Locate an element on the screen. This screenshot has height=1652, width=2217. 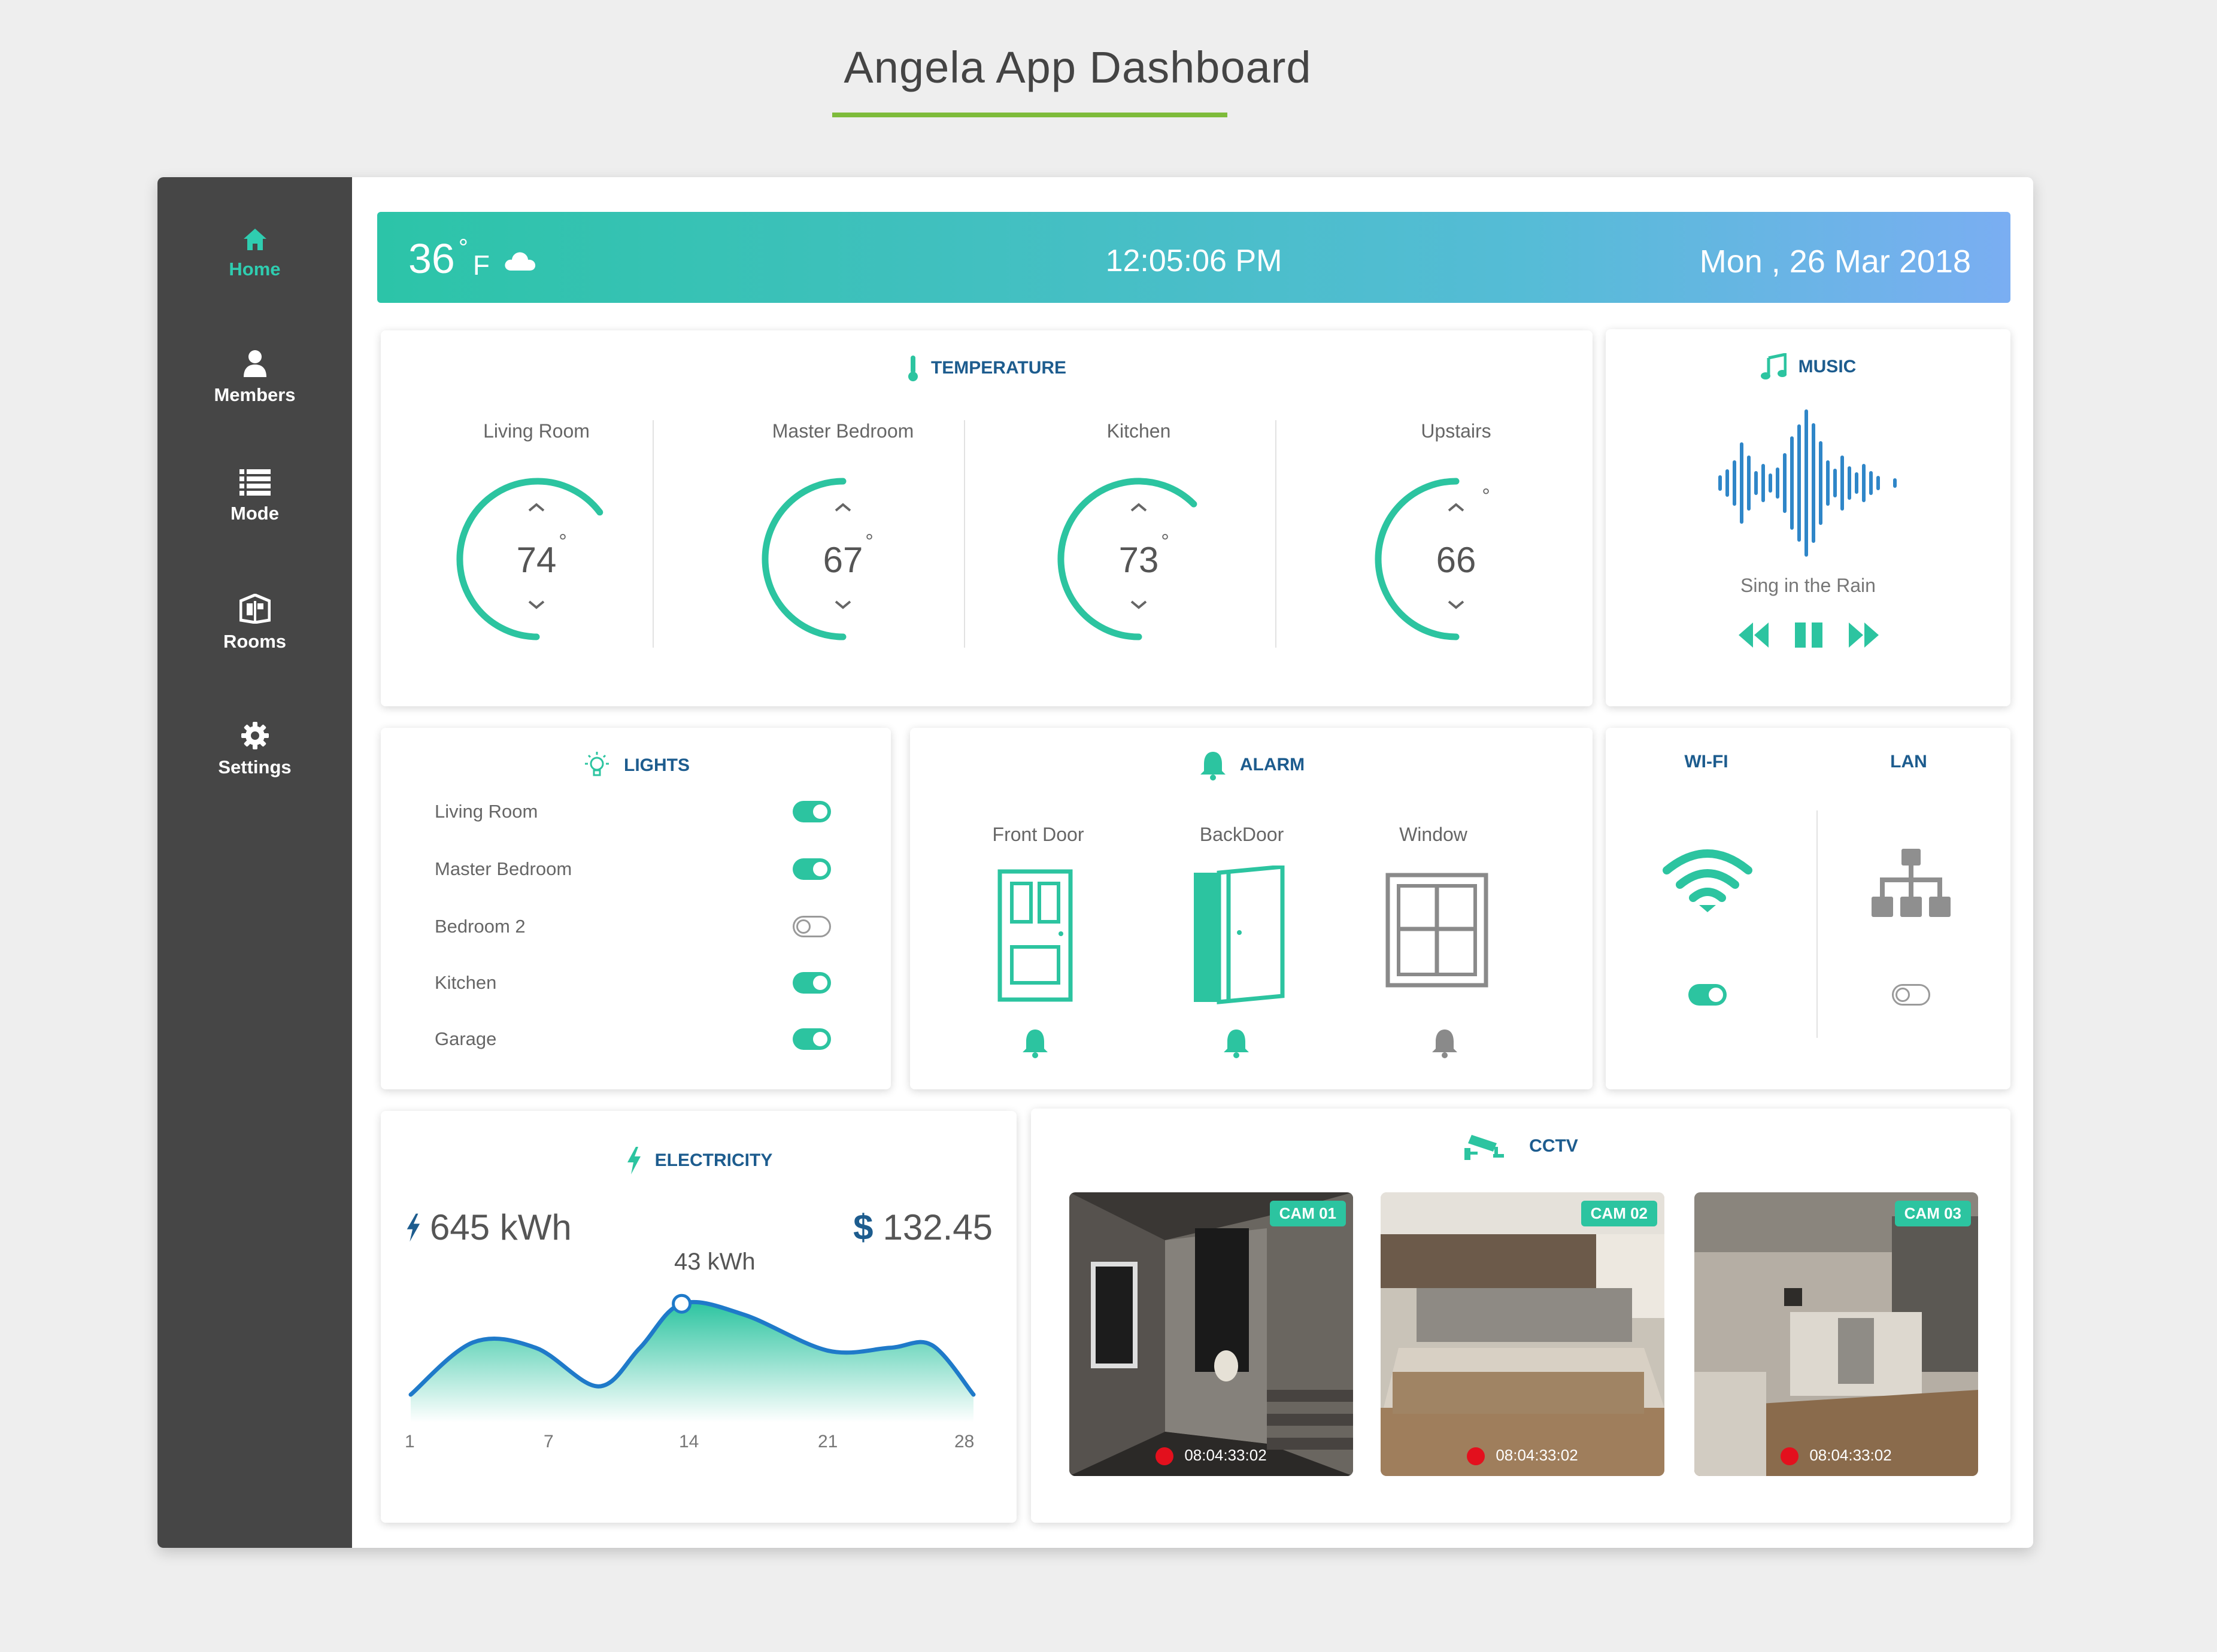
camera-label: CAM 02 is located at coordinates (1619, 1213).